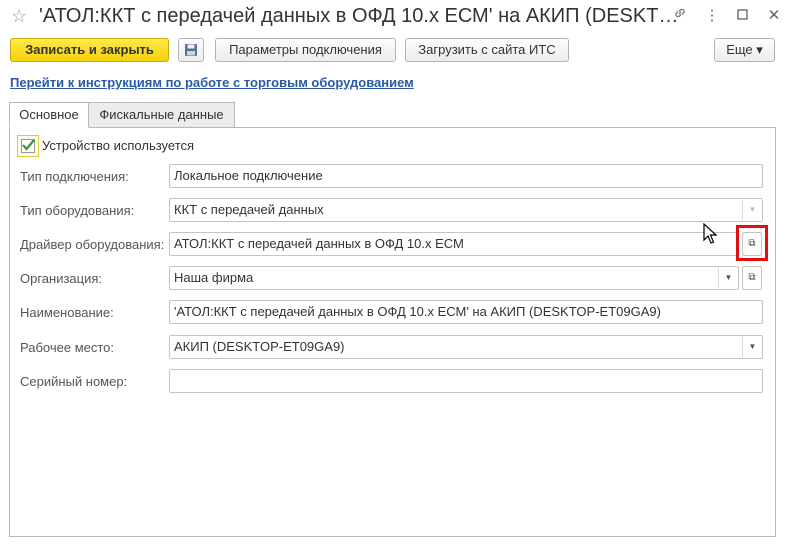  What do you see at coordinates (249, 209) in the screenshot?
I see `equipment-type-value: ККТ с передачей данных` at bounding box center [249, 209].